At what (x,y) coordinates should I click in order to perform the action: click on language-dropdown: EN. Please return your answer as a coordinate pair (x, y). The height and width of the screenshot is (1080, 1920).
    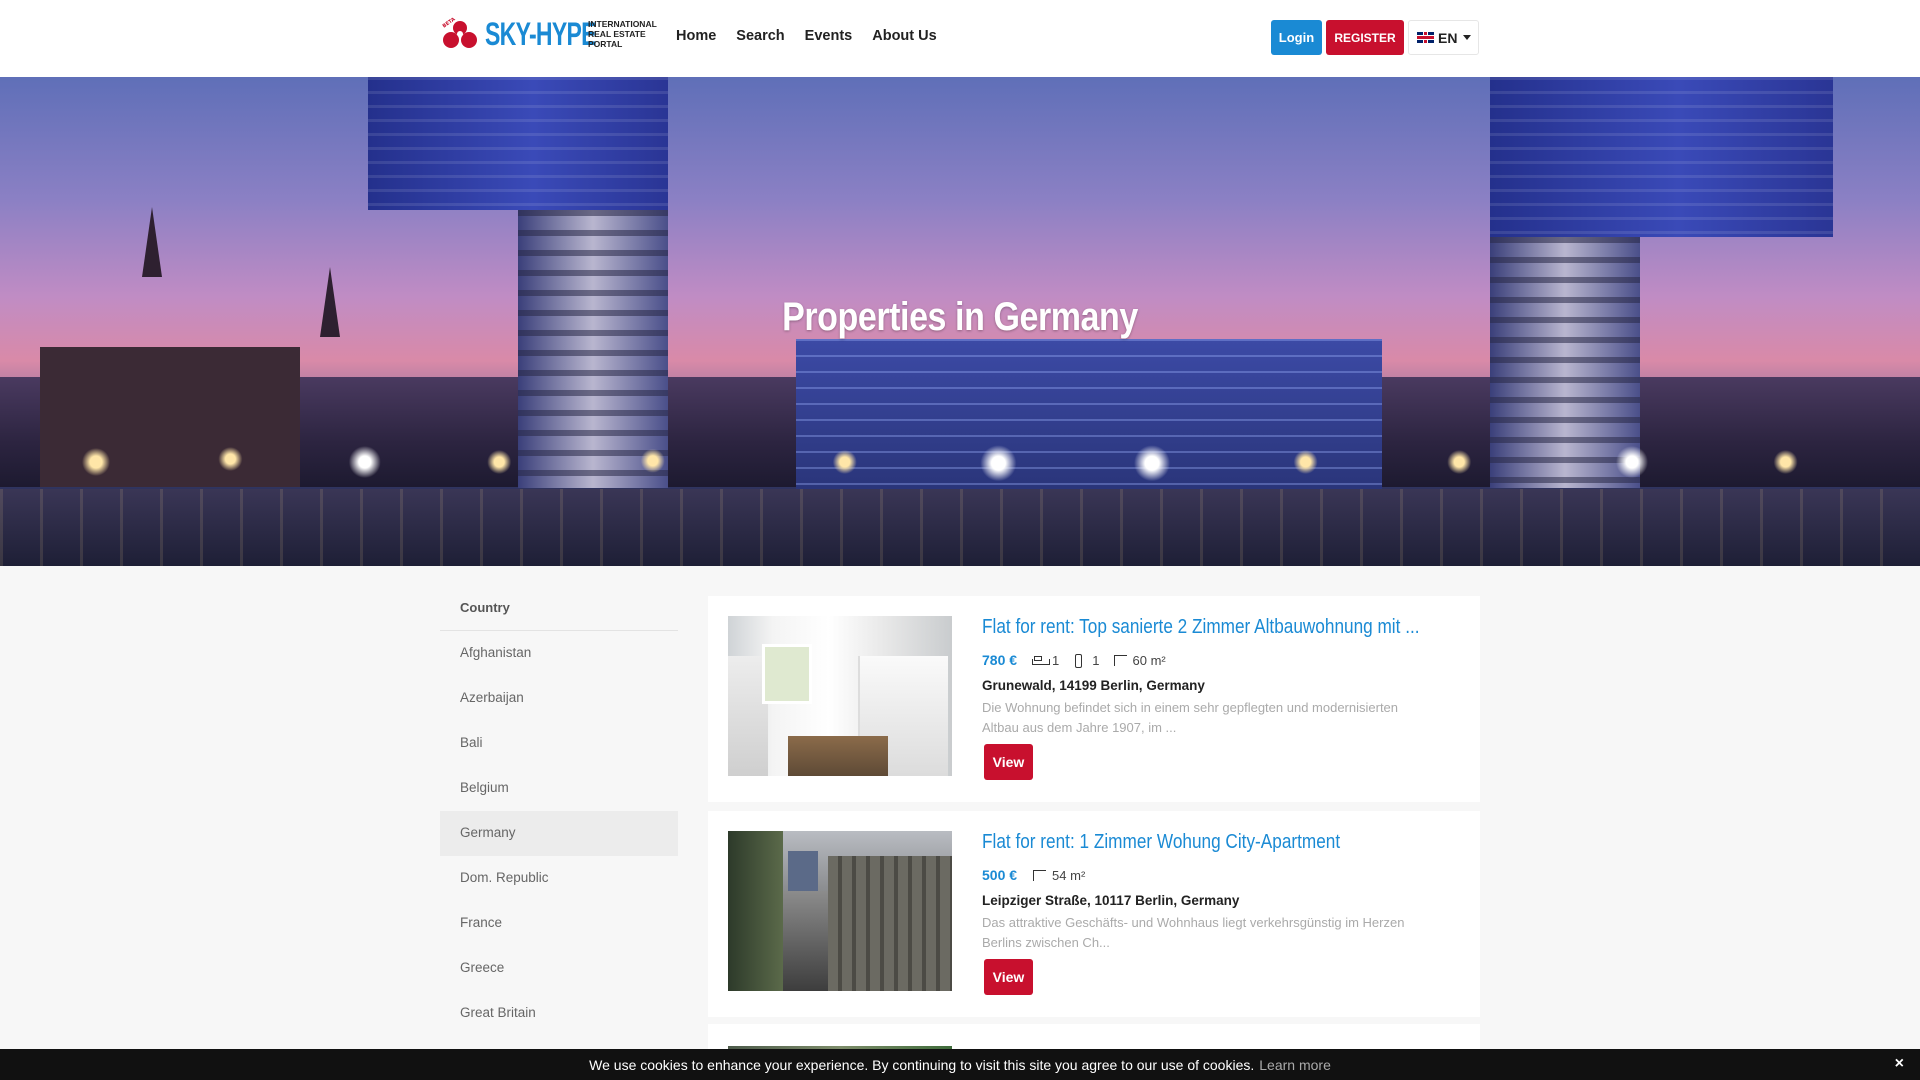
    Looking at the image, I should click on (1443, 37).